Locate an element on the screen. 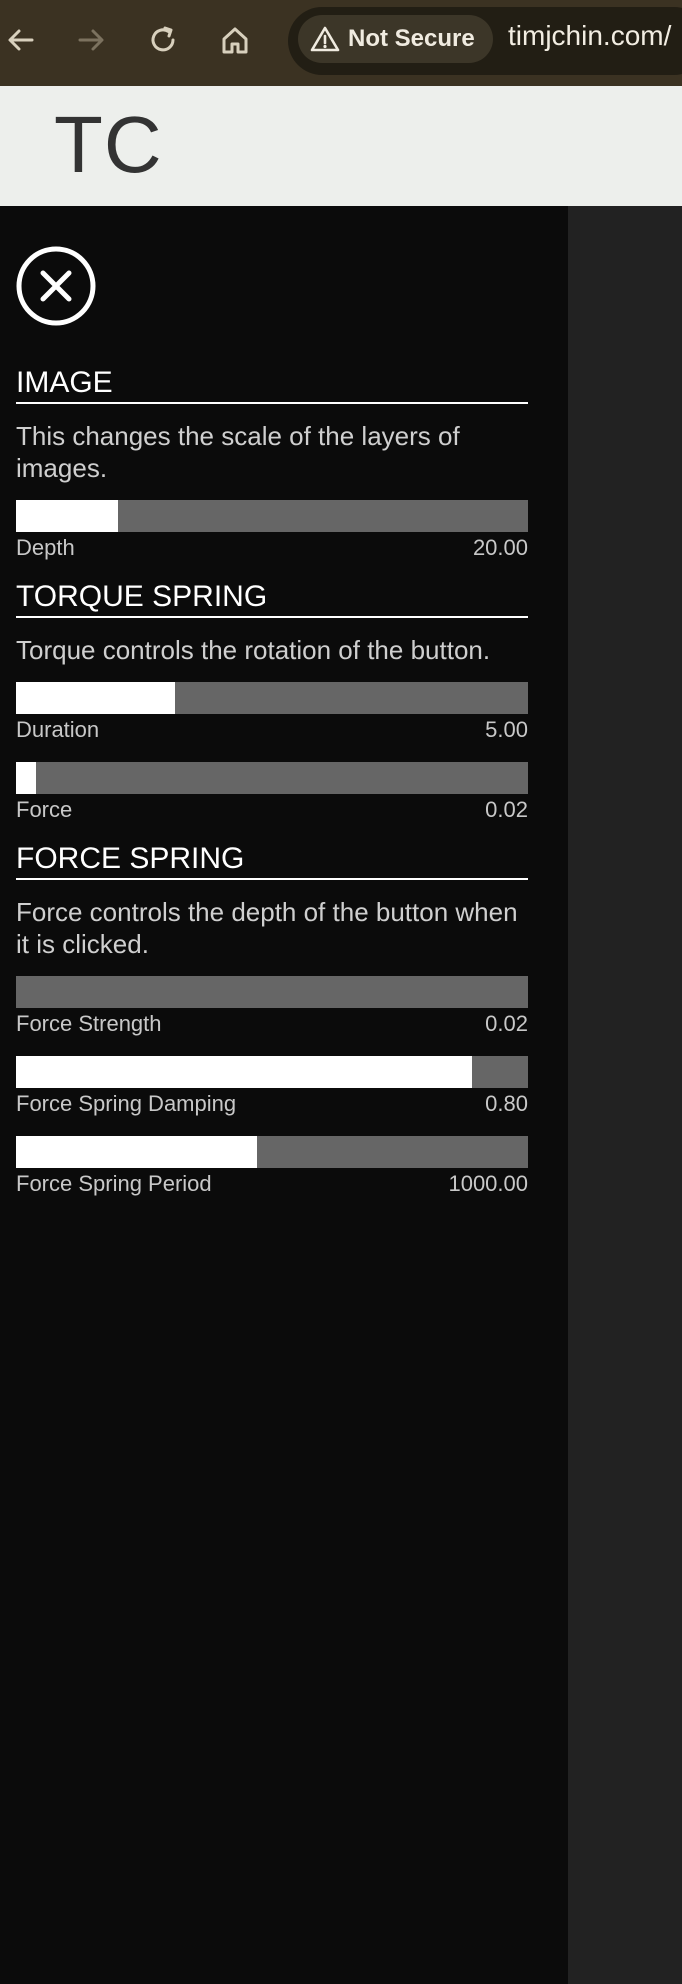  forward-button is located at coordinates (91, 40).